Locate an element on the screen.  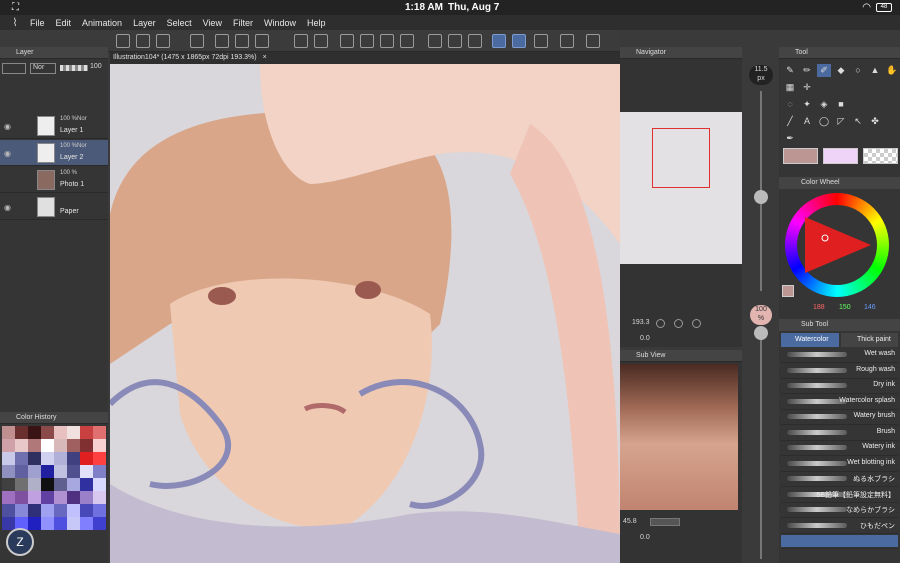
layer-color-icon is located at coordinates (14, 68).